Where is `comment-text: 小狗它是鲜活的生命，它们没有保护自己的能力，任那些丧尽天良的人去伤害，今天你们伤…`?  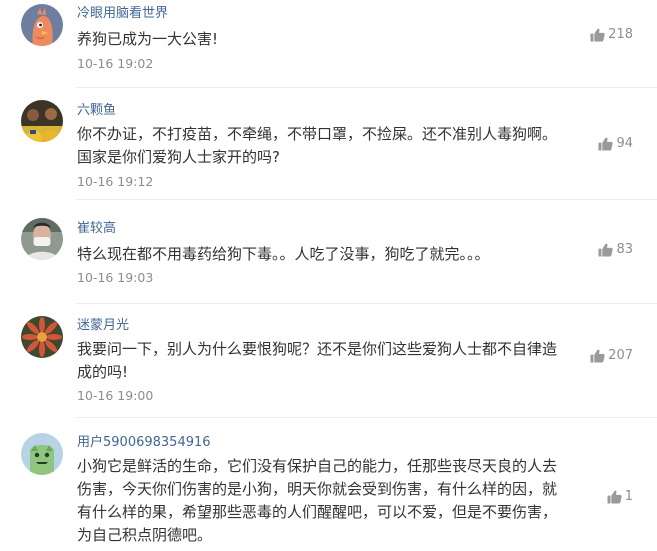 comment-text: 小狗它是鲜活的生命，它们没有保护自己的能力，任那些丧尽天良的人去伤害，今天你们伤… is located at coordinates (317, 500).